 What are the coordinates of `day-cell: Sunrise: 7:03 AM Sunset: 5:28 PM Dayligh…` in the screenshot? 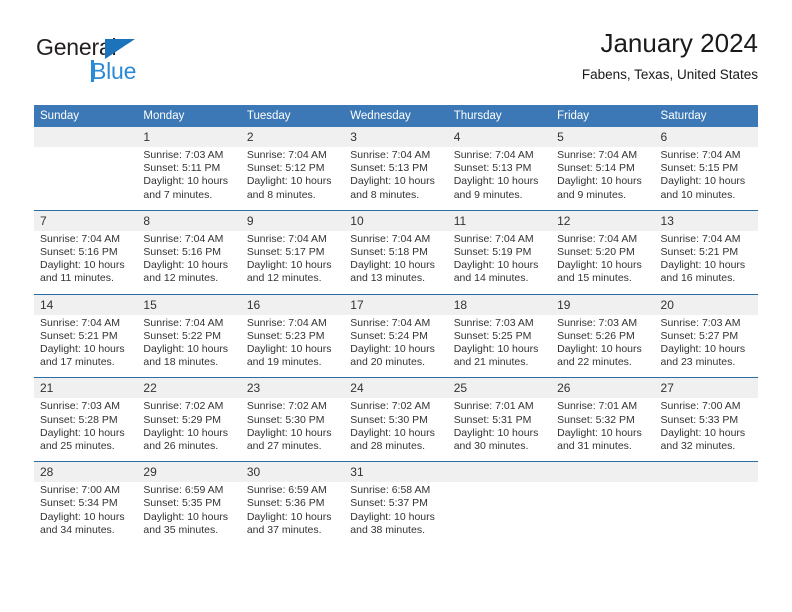 It's located at (86, 430).